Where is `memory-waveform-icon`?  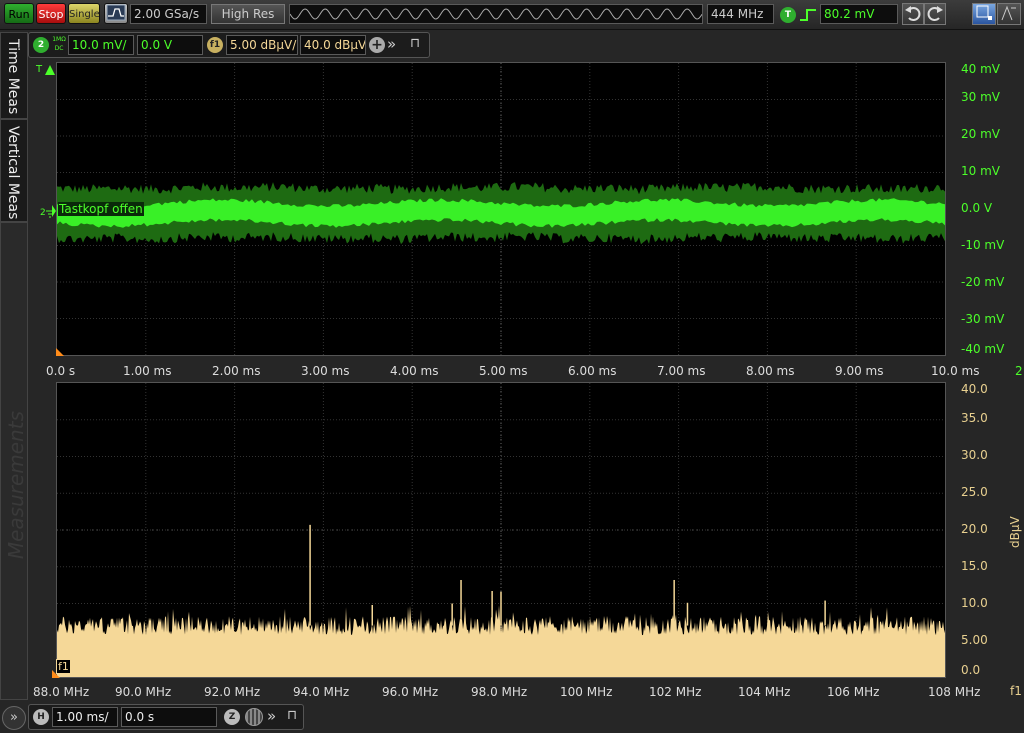
memory-waveform-icon is located at coordinates (496, 14).